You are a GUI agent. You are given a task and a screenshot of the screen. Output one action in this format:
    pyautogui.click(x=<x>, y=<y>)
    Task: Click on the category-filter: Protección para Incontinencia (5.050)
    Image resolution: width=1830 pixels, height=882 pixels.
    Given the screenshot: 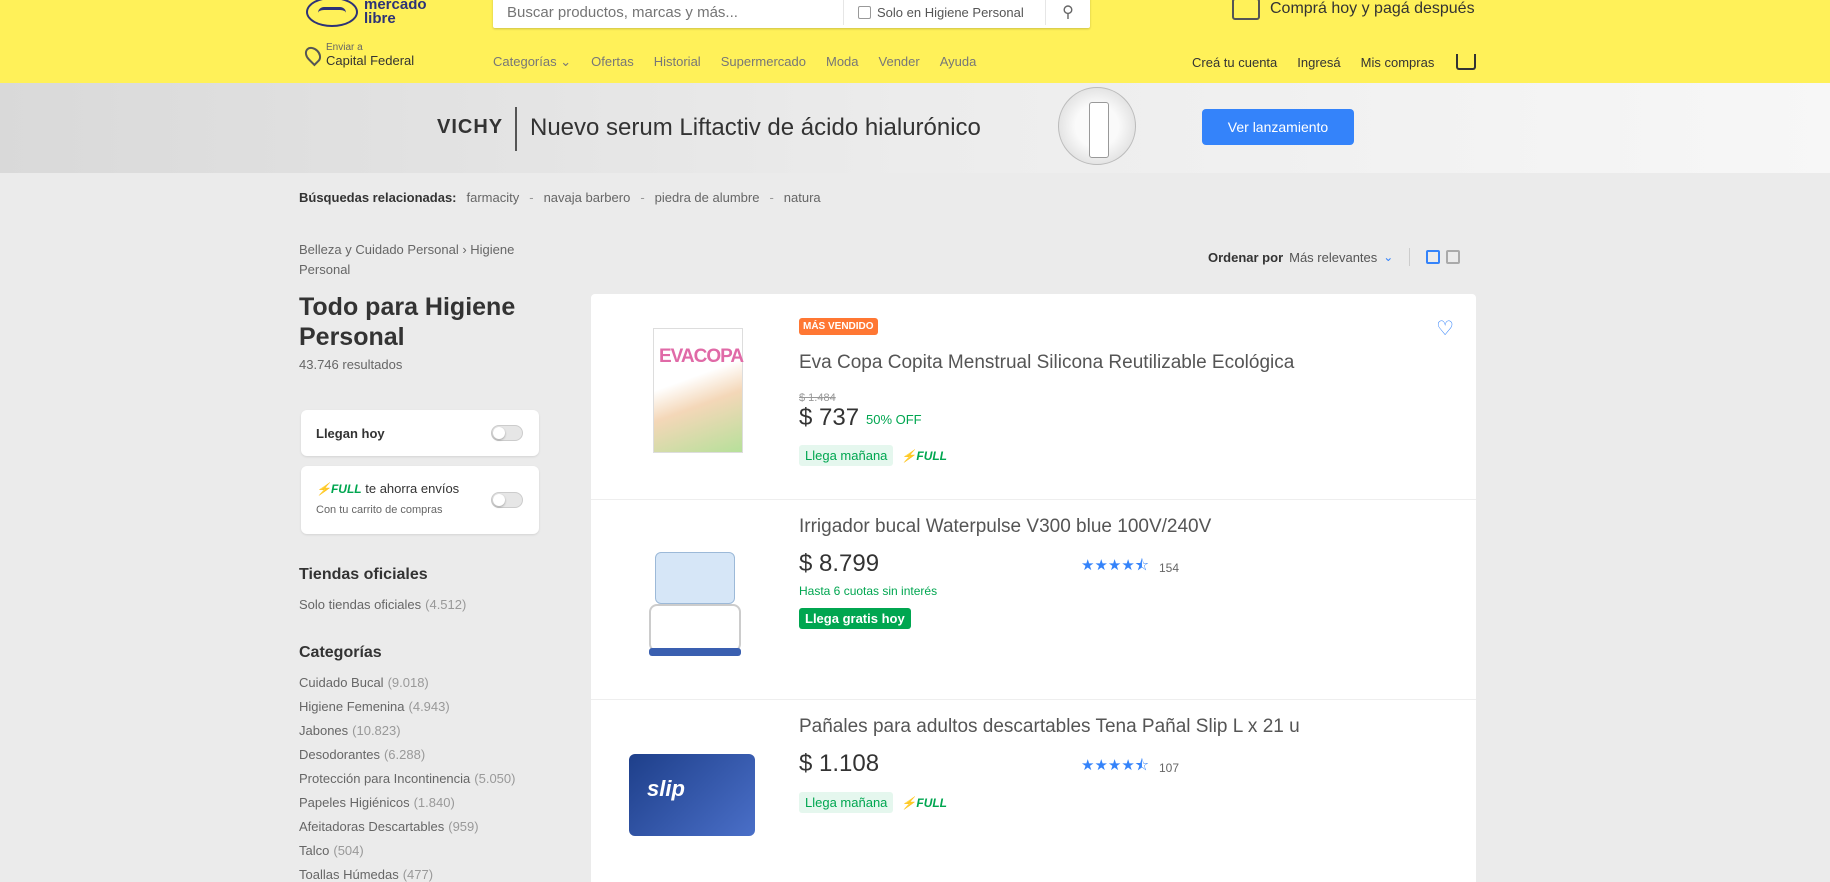 What is the action you would take?
    pyautogui.click(x=407, y=778)
    